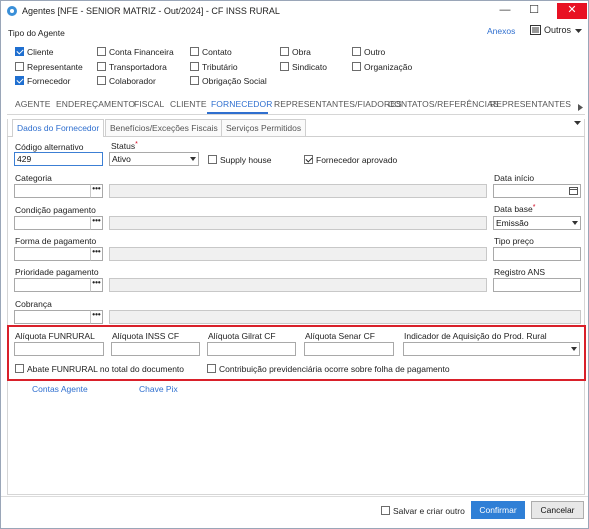 The image size is (589, 529). Describe the element at coordinates (537, 254) in the screenshot. I see `tipo-preco-input` at that location.